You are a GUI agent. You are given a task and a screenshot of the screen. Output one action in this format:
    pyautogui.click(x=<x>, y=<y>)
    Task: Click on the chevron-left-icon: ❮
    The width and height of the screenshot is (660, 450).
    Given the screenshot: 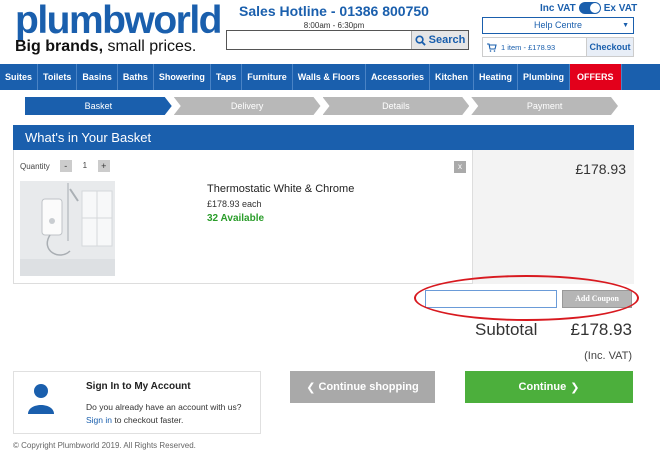 What is the action you would take?
    pyautogui.click(x=311, y=387)
    